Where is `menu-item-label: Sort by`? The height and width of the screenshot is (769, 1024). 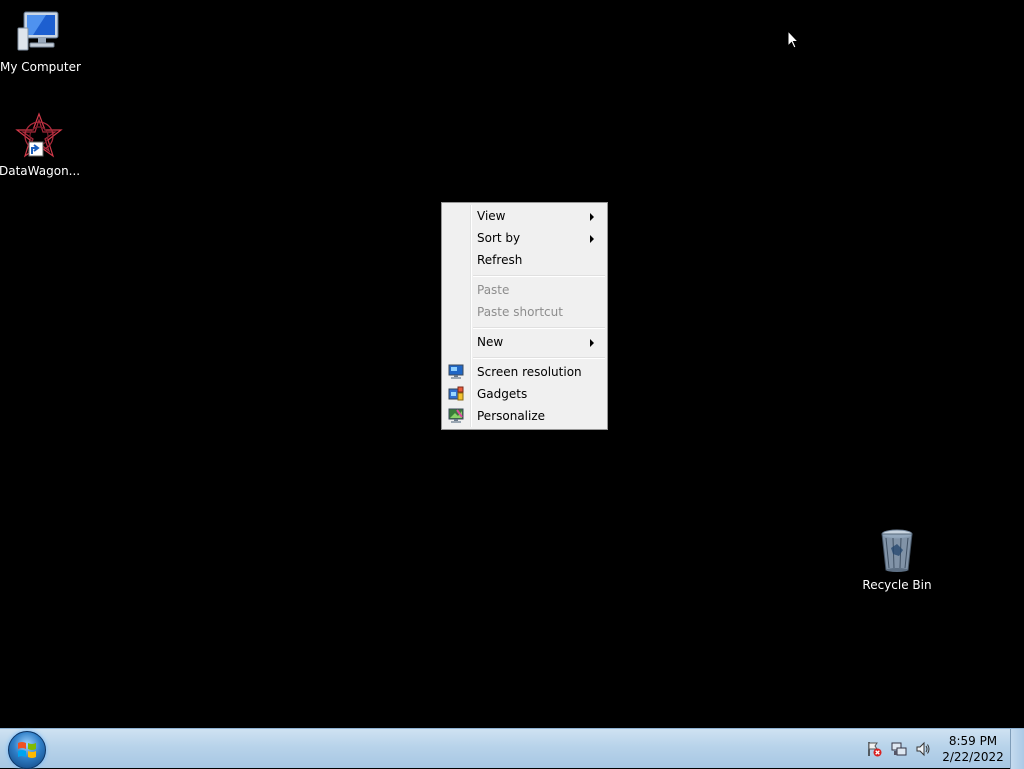
menu-item-label: Sort by is located at coordinates (499, 238).